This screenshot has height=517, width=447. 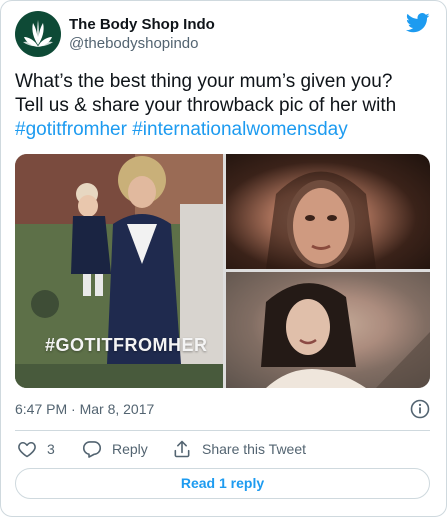 I want to click on photo-portrait-color, so click(x=328, y=211).